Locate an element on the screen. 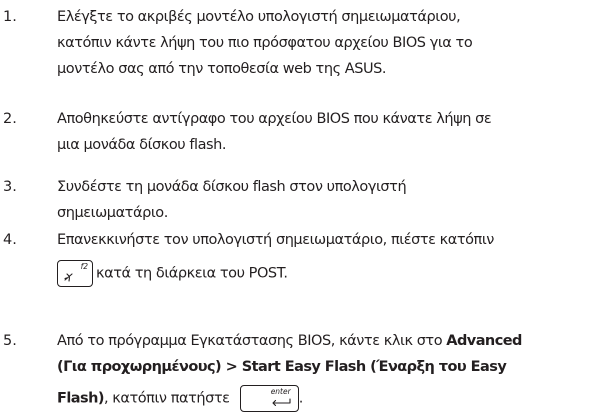 The image size is (613, 418). step-line: σημειωματάριο. is located at coordinates (112, 213).